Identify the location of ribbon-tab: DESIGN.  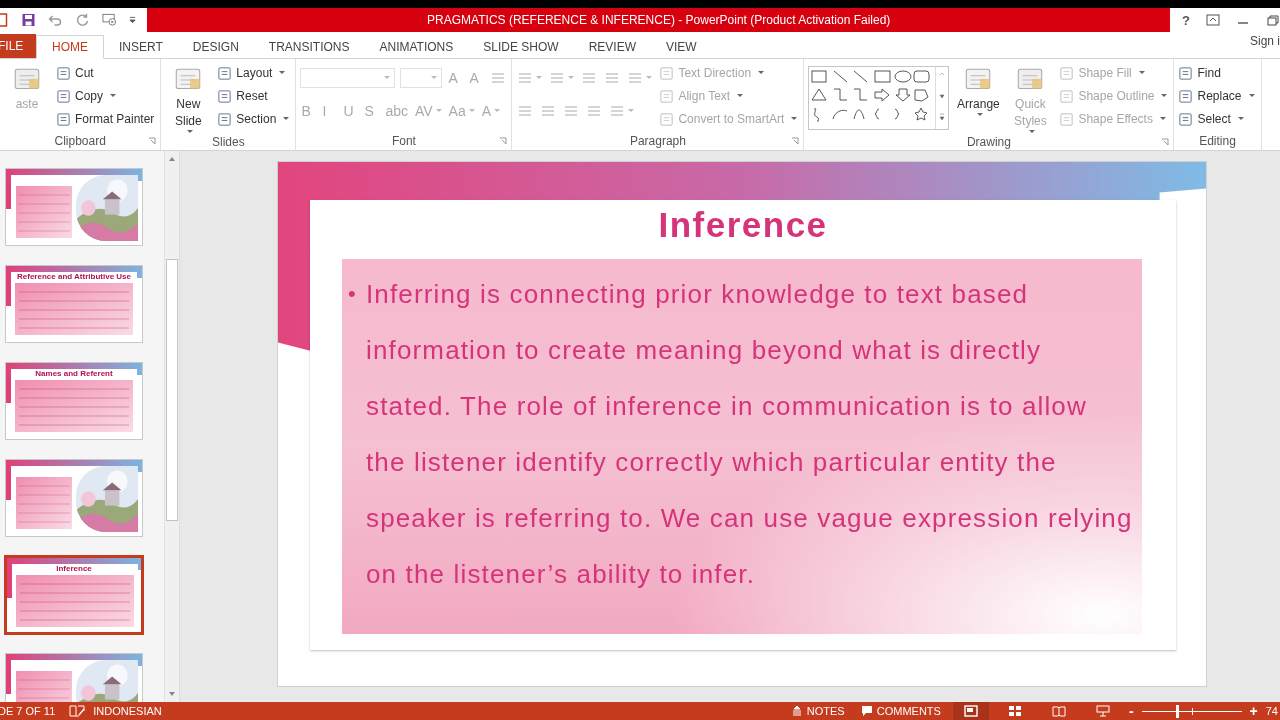
(215, 47).